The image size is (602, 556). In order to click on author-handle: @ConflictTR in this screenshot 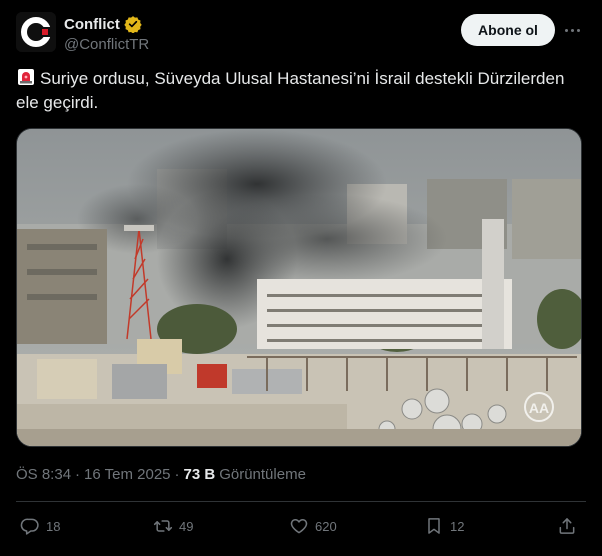, I will do `click(106, 44)`.